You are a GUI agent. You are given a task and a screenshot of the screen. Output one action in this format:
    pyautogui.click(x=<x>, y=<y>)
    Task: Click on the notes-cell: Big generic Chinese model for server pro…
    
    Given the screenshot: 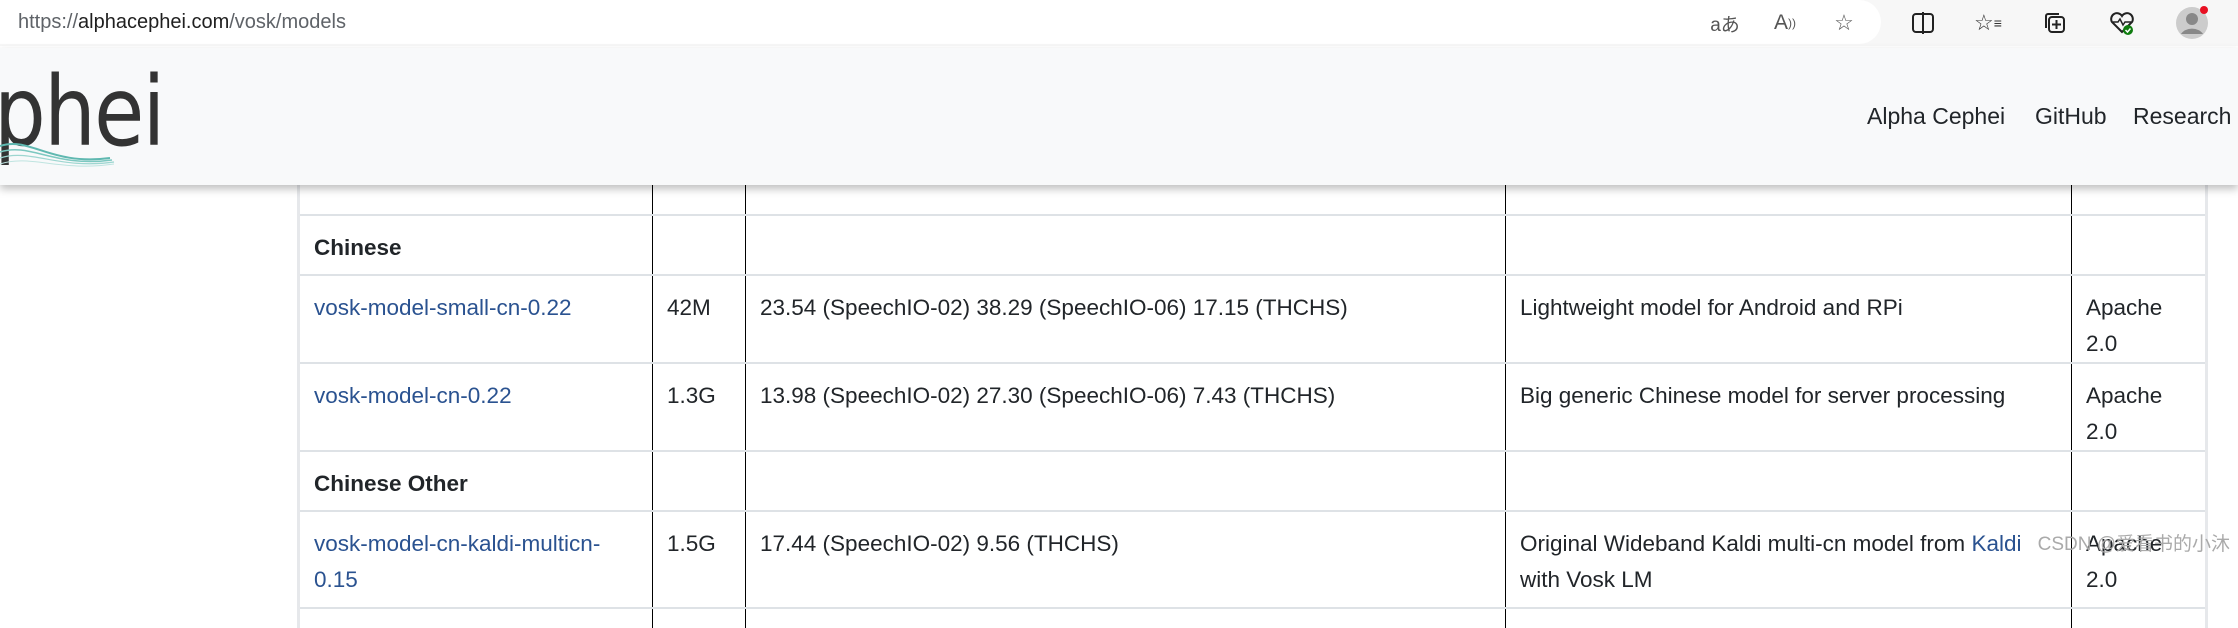 What is the action you would take?
    pyautogui.click(x=1788, y=406)
    